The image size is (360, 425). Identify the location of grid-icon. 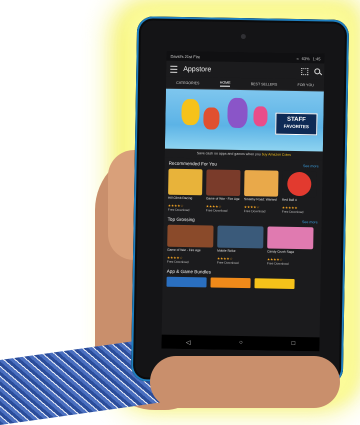
(305, 71).